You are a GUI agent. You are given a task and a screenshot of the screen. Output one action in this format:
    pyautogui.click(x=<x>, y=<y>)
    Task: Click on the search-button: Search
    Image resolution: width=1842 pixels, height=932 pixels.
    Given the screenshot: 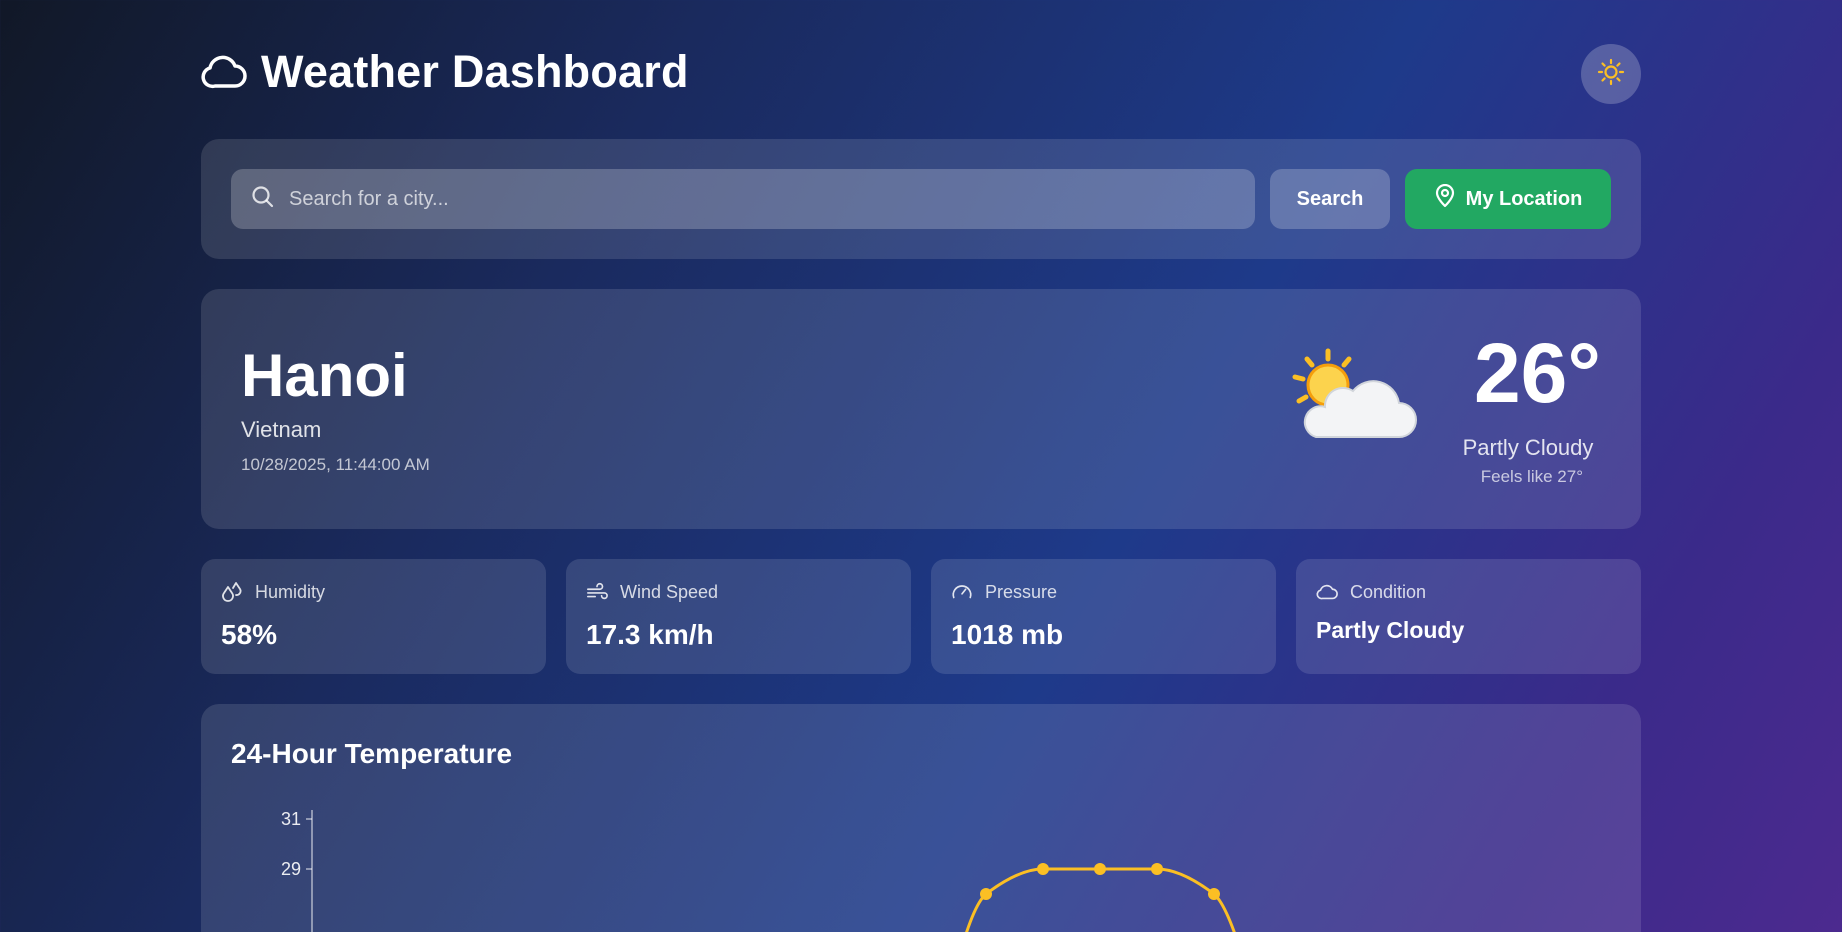 What is the action you would take?
    pyautogui.click(x=1330, y=199)
    